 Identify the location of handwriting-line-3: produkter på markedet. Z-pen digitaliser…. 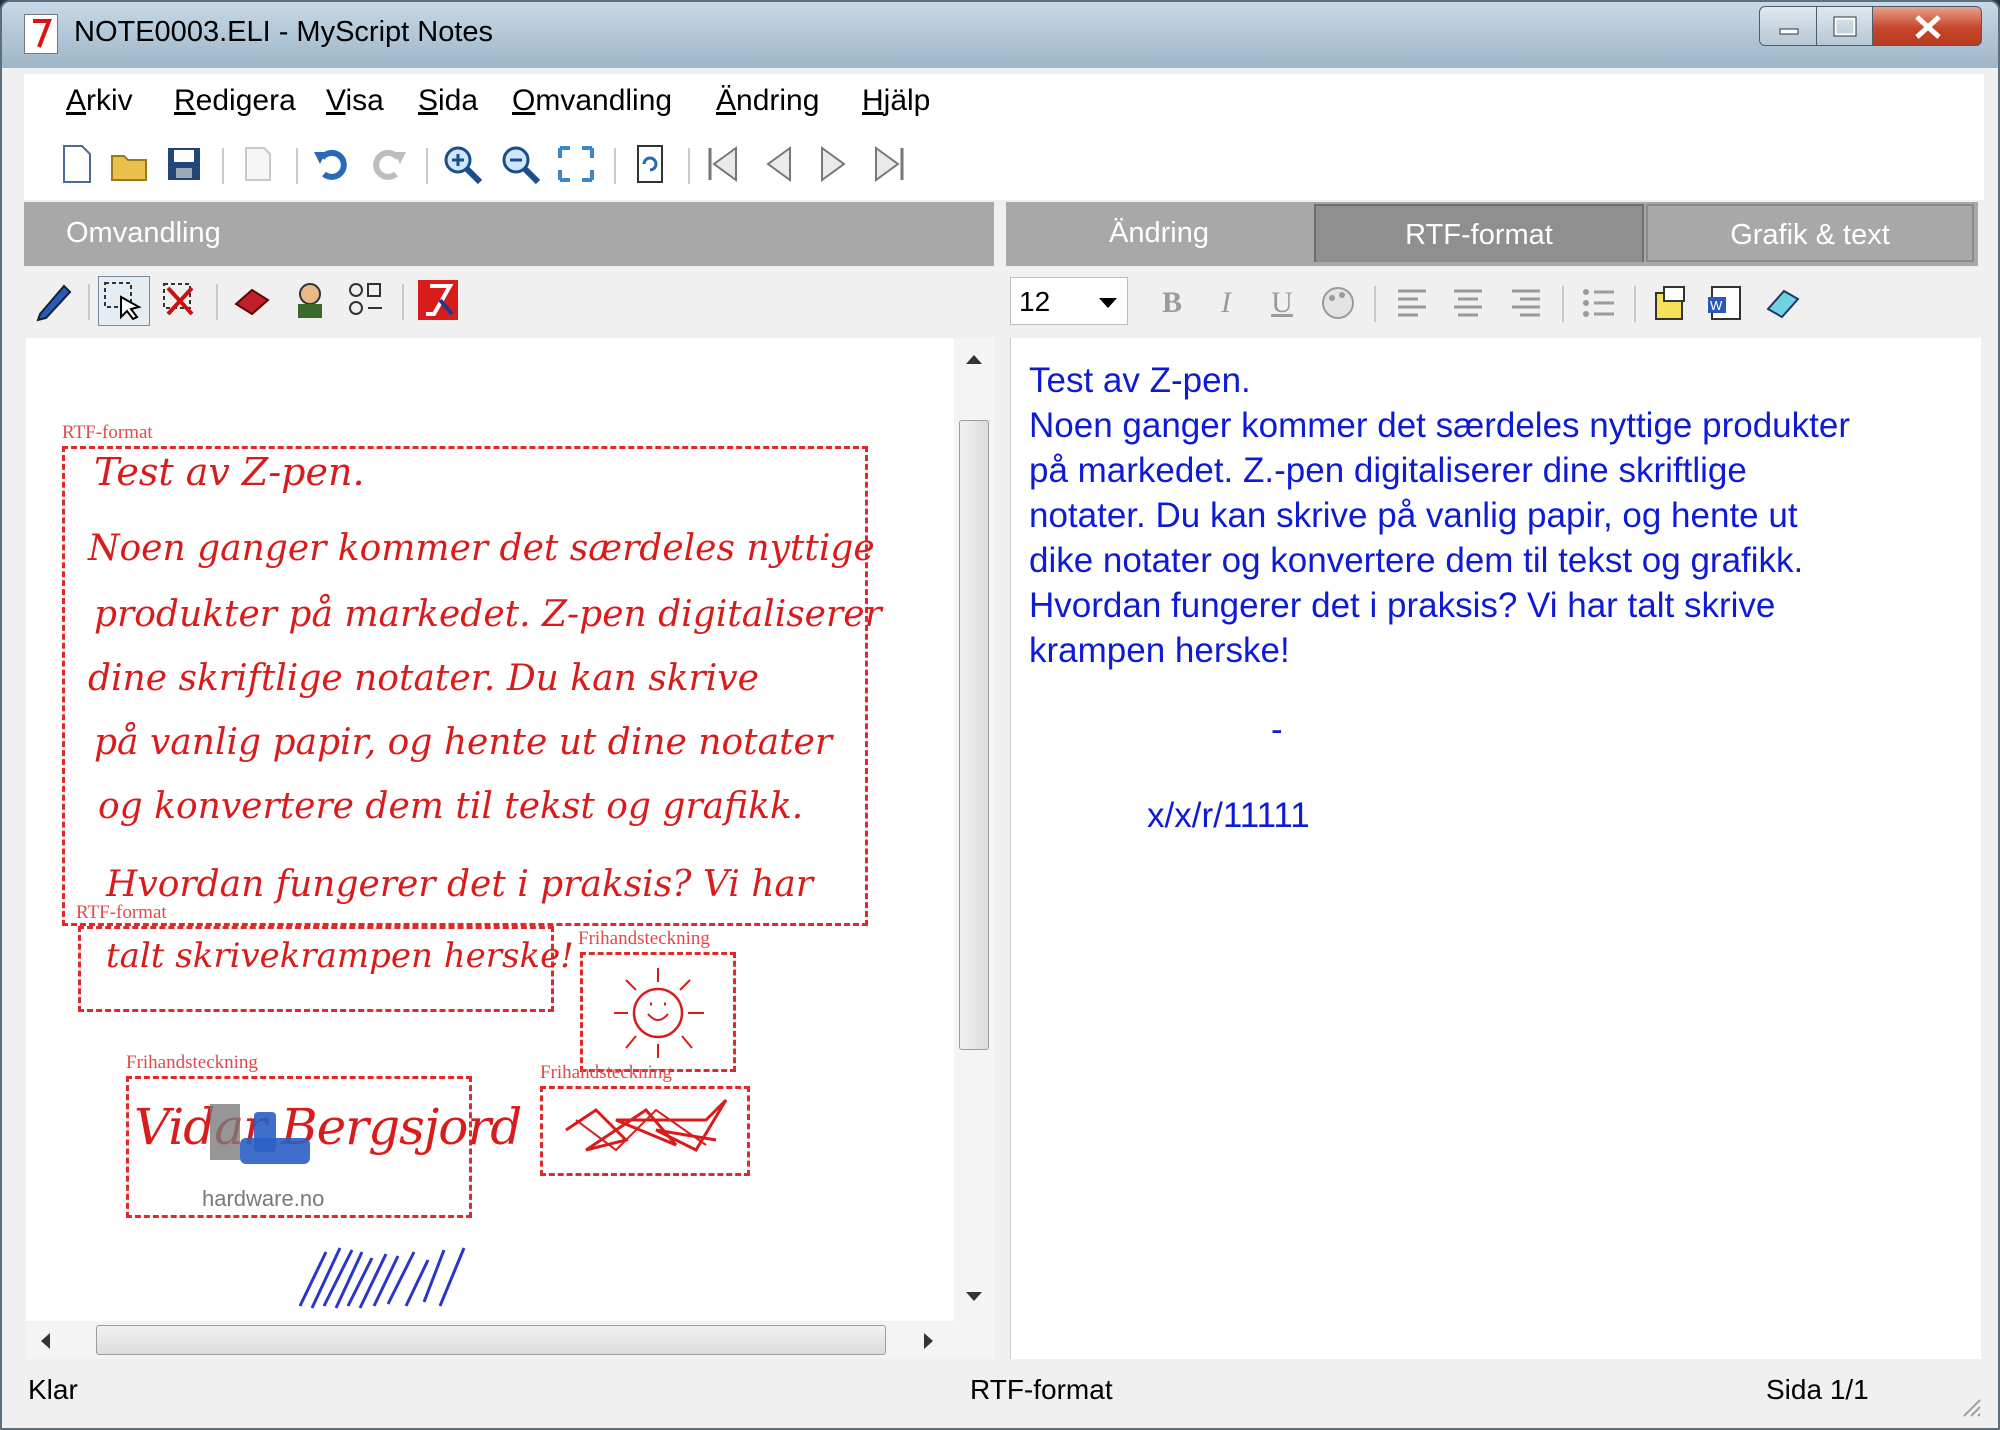
(488, 614).